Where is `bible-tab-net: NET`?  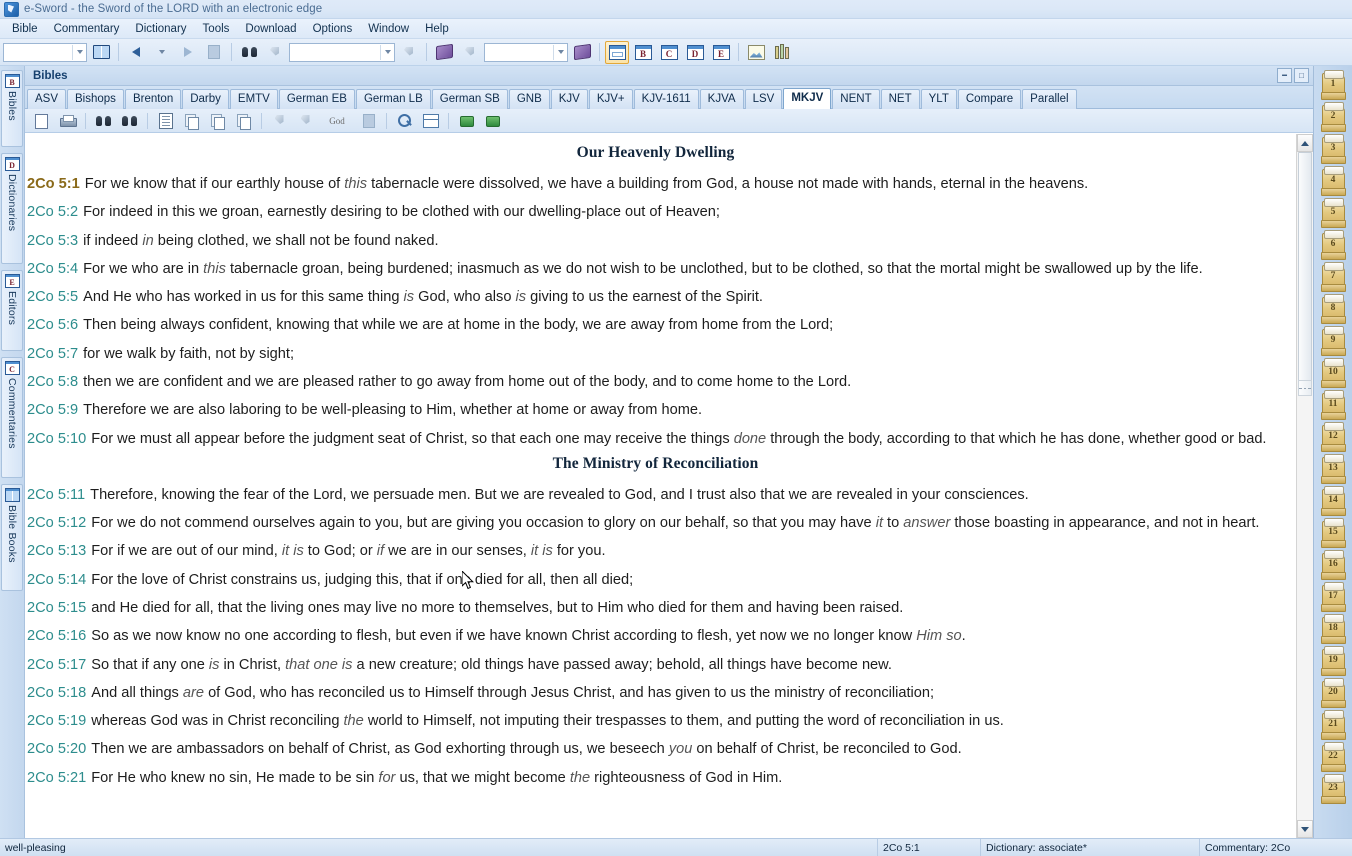
bible-tab-net: NET is located at coordinates (900, 99).